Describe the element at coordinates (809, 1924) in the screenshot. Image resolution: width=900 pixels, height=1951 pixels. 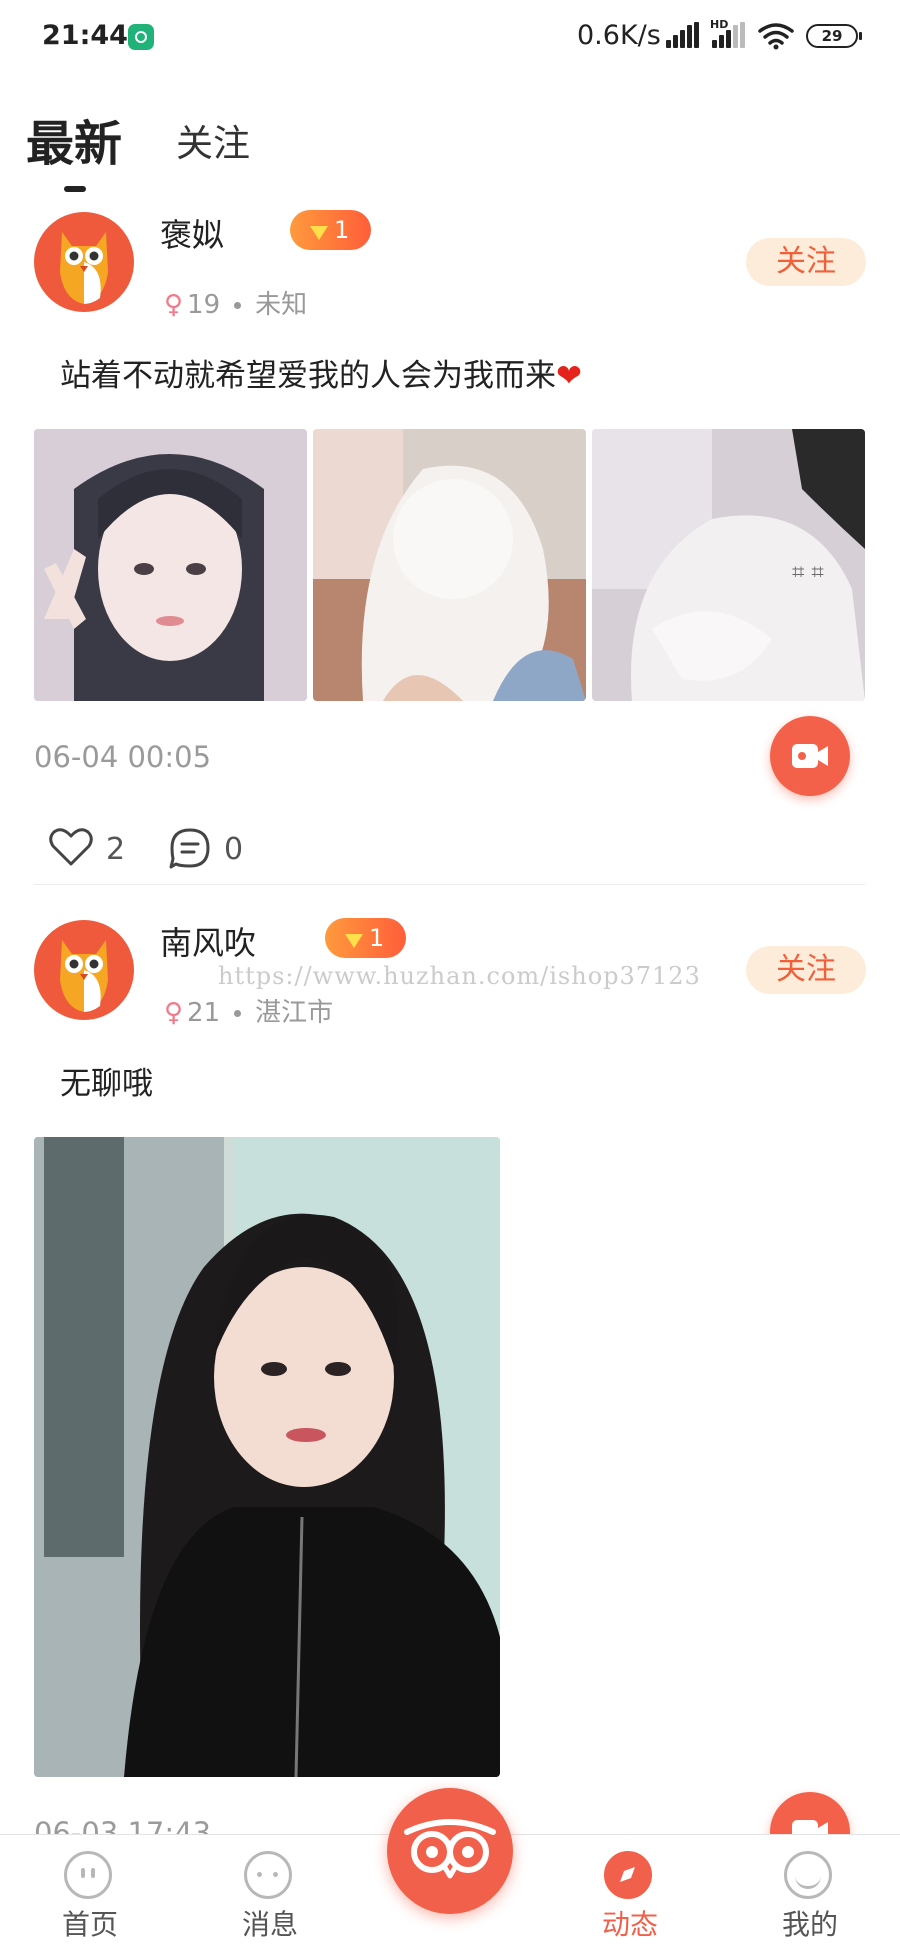
I see `nav-profile-label: 我的` at that location.